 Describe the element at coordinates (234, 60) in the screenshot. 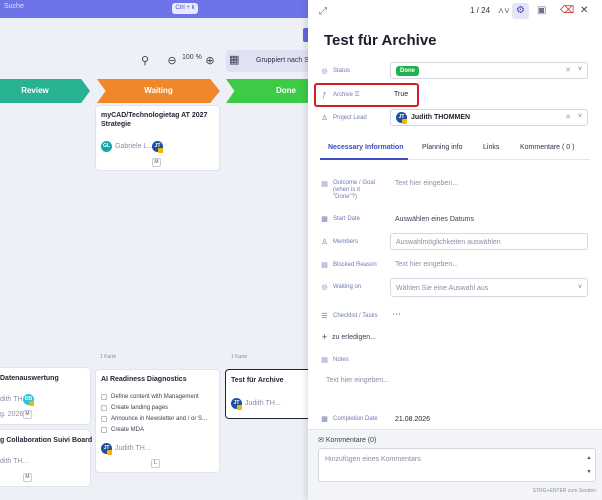

I see `grid-icon: ▦` at that location.